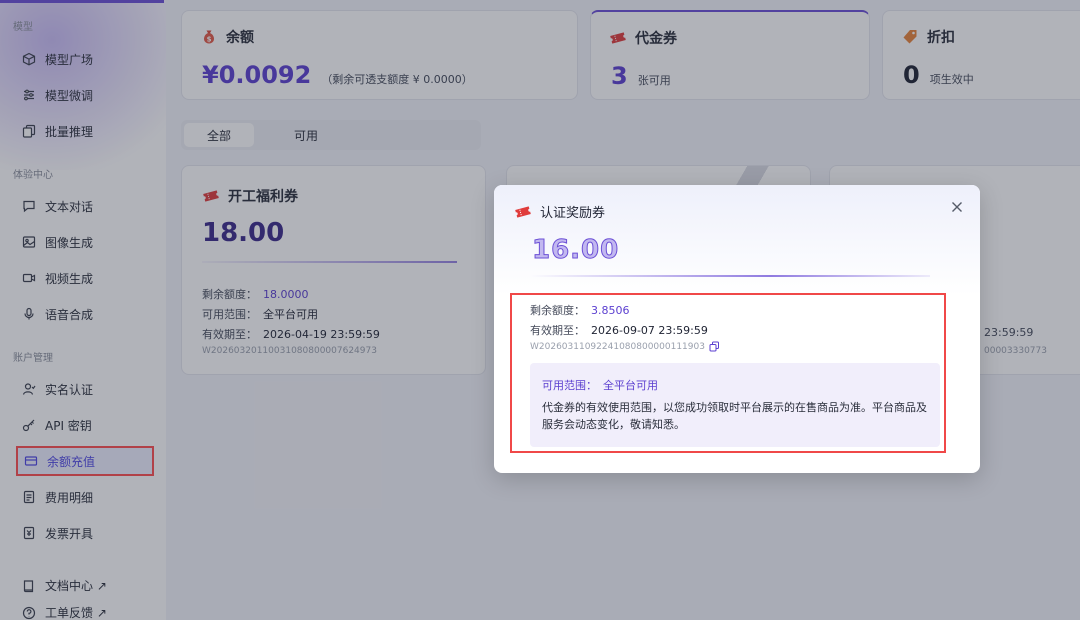 The width and height of the screenshot is (1080, 620). I want to click on modal-title-label: 认证奖励券, so click(573, 213).